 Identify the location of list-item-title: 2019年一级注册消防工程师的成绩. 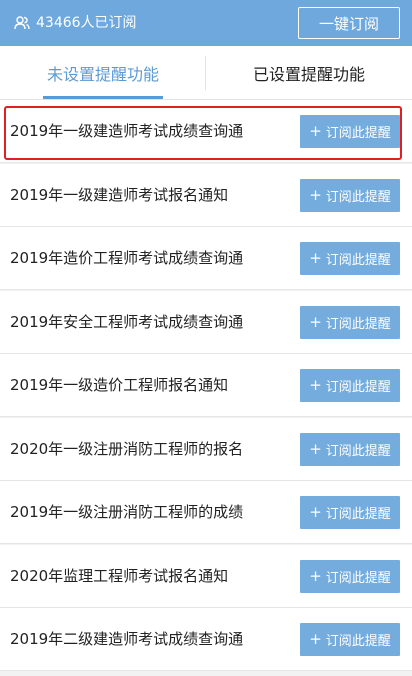
(127, 512).